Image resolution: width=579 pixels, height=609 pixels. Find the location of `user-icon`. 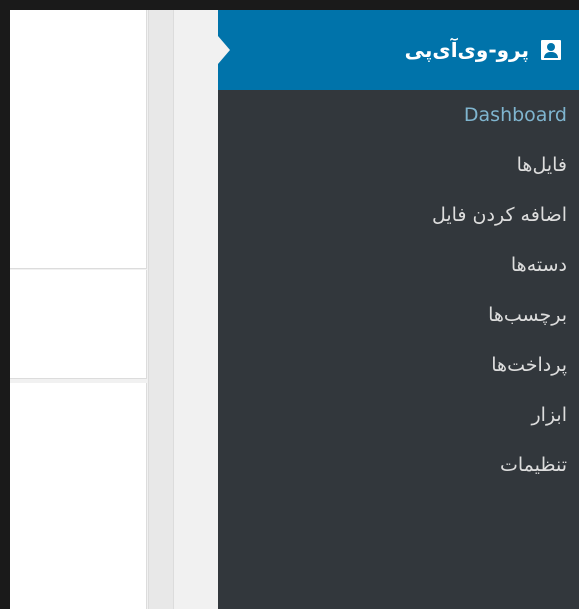

user-icon is located at coordinates (551, 50).